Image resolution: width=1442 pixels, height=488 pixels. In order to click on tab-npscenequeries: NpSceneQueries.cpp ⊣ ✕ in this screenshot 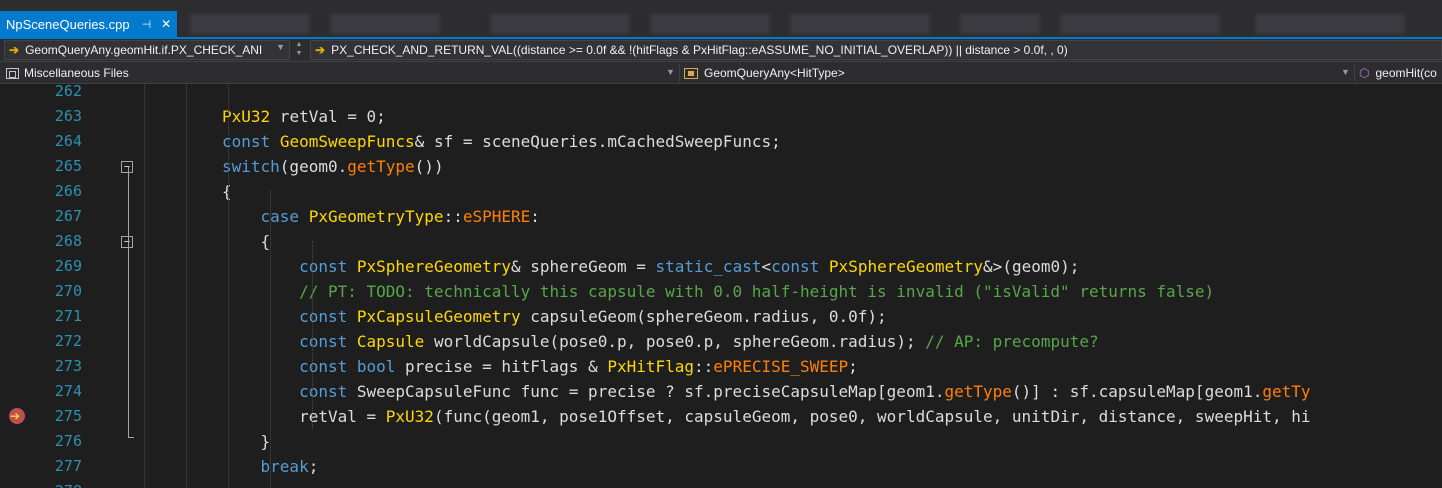, I will do `click(88, 24)`.